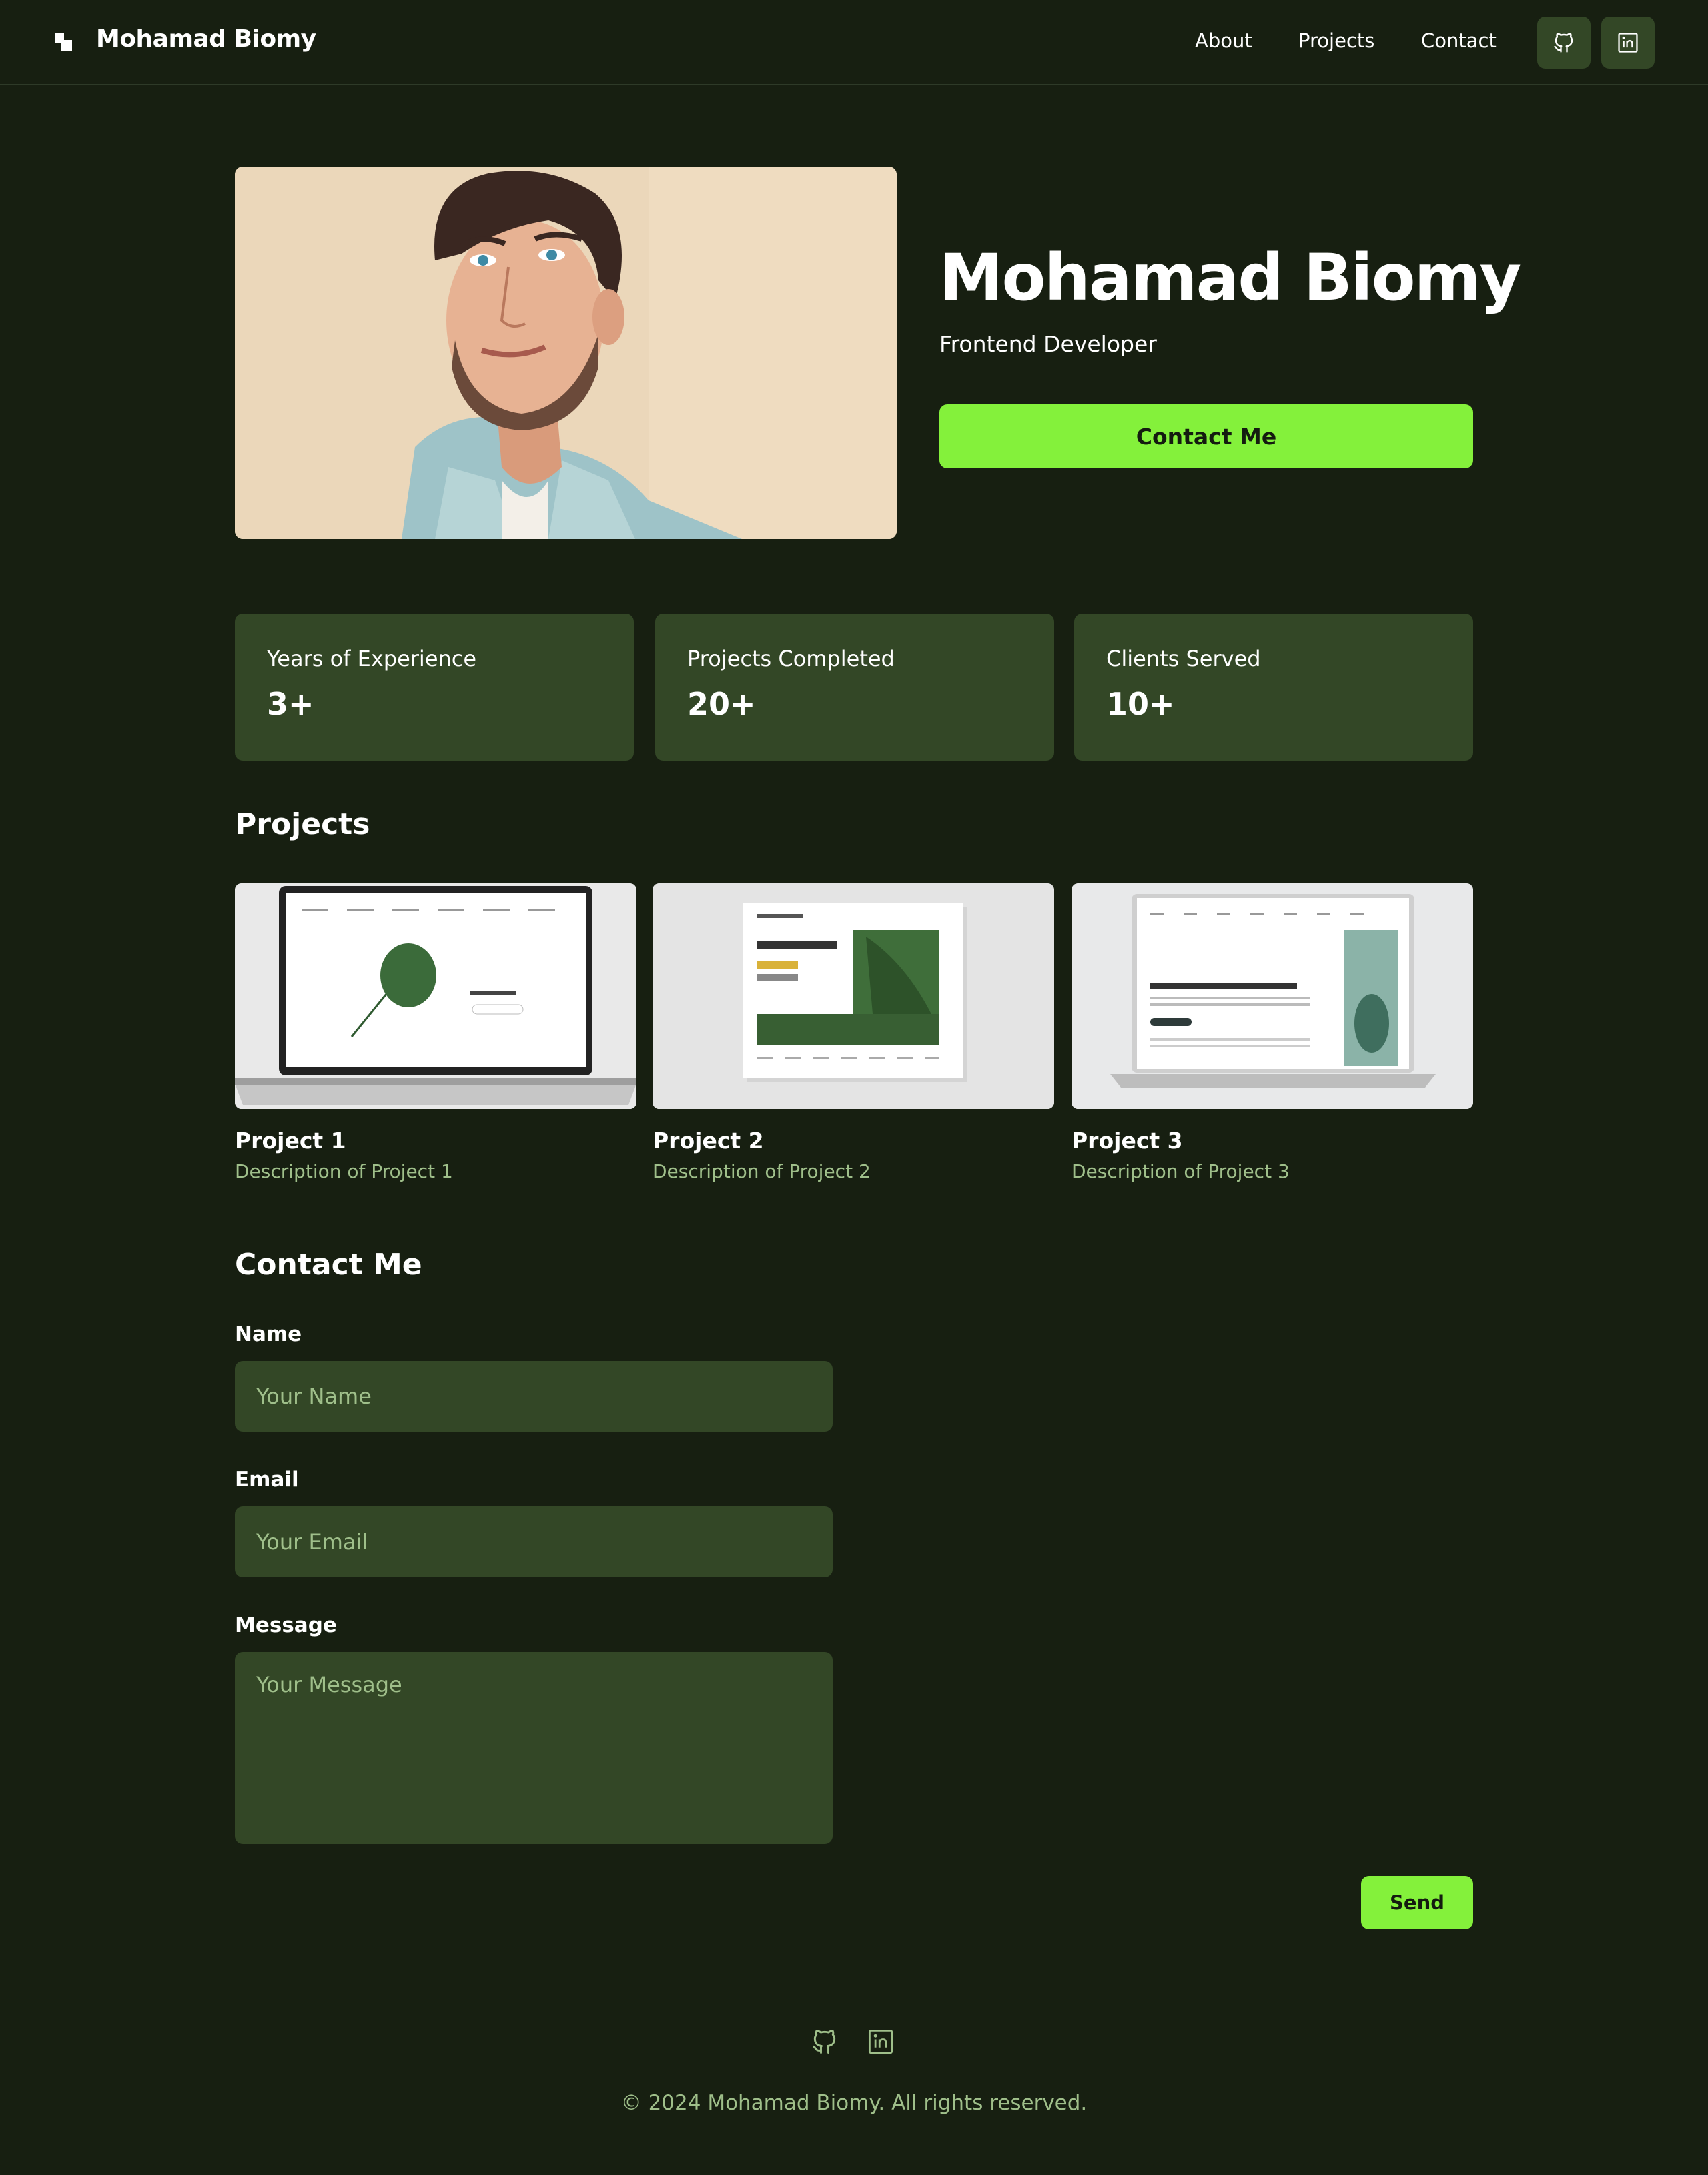 This screenshot has width=1708, height=2175. Describe the element at coordinates (1274, 687) in the screenshot. I see `stat-card-clients: Clients Served 10+` at that location.